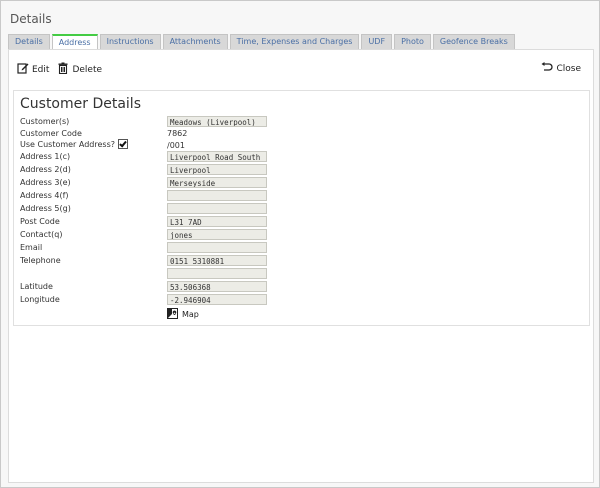 The height and width of the screenshot is (488, 600). I want to click on tab-details: Details, so click(29, 41).